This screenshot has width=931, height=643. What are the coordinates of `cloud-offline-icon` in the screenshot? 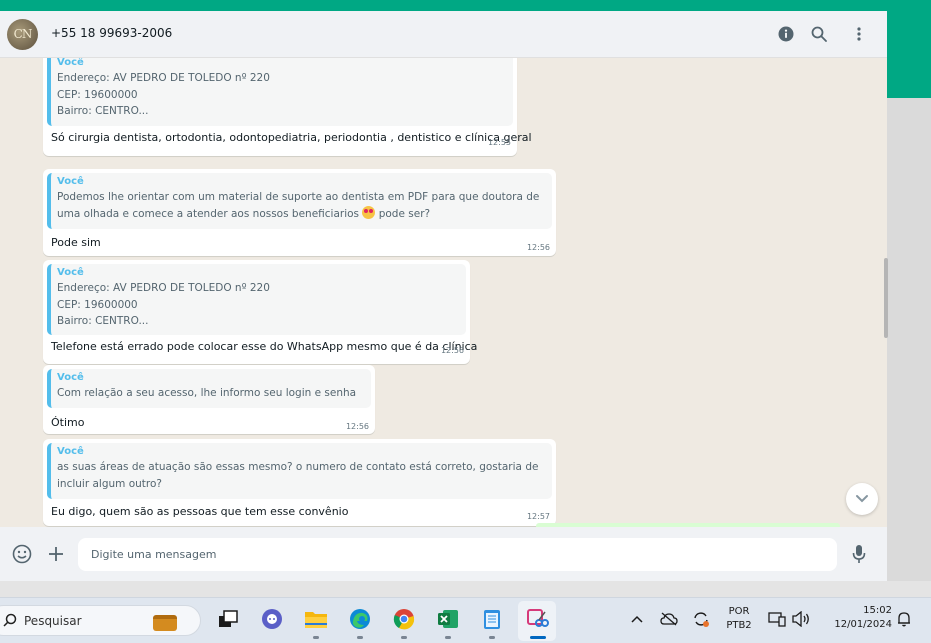 It's located at (669, 619).